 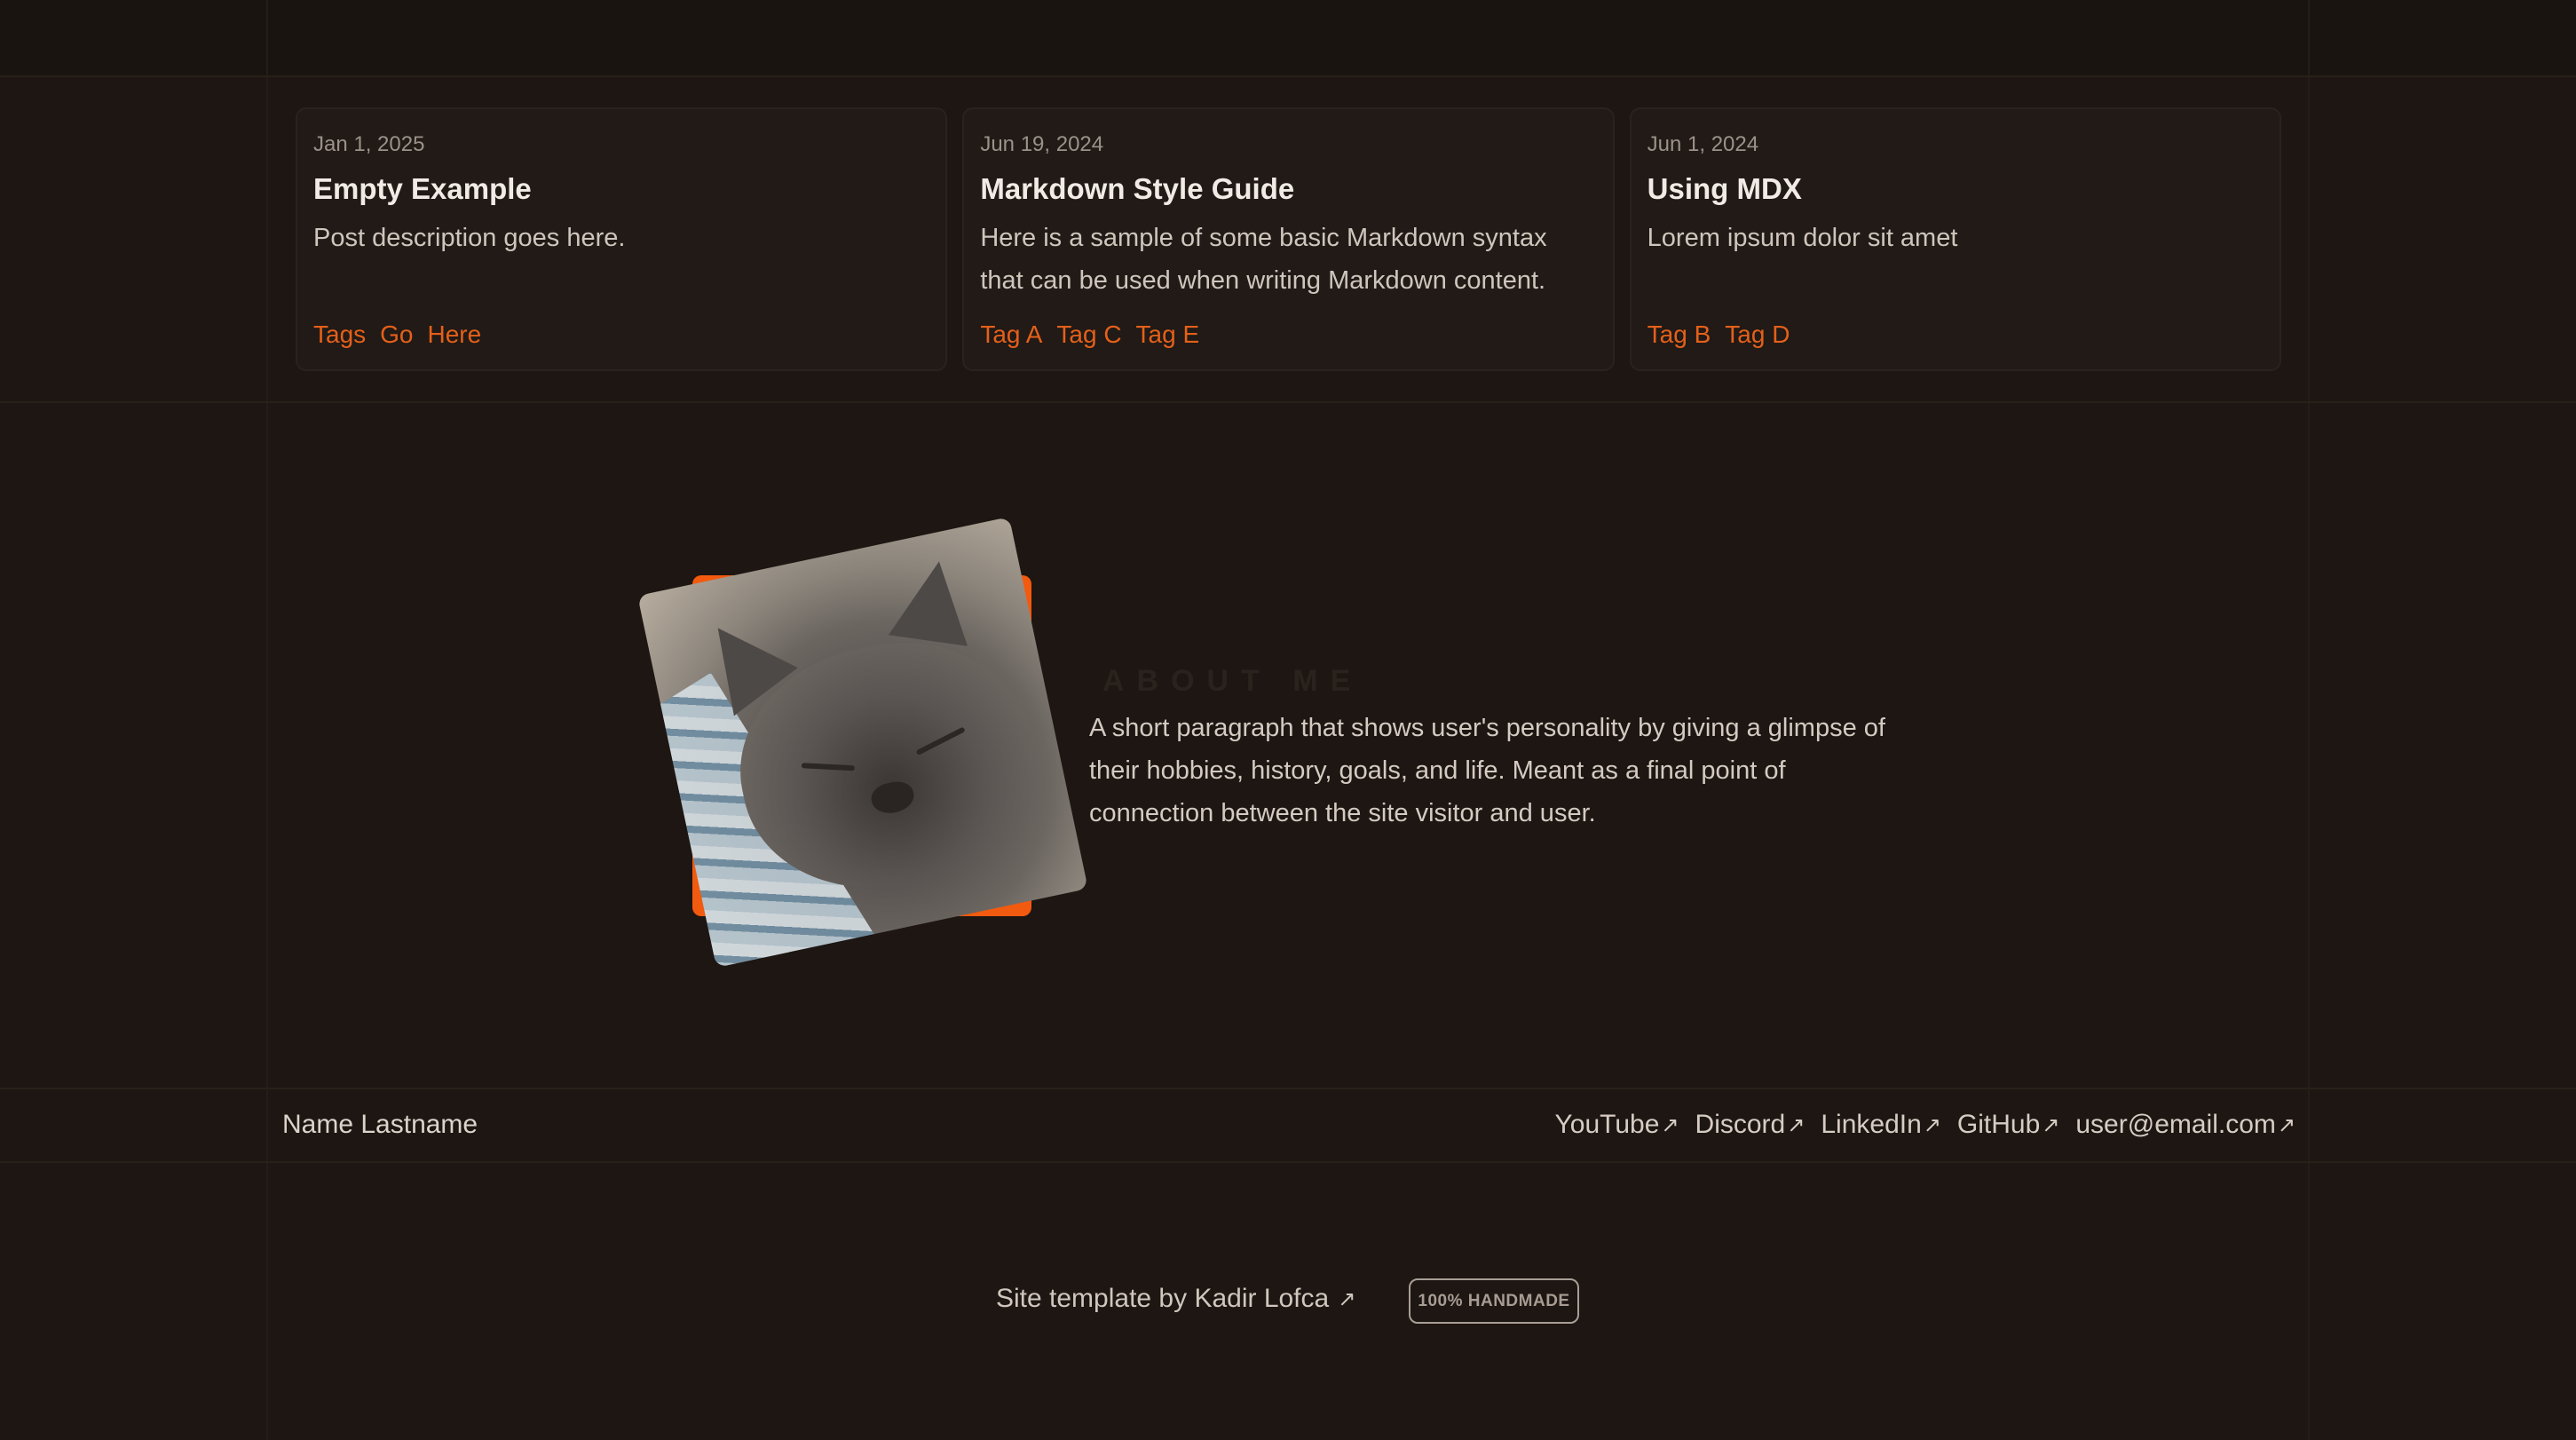 I want to click on footer-name: Name Lastname, so click(x=380, y=1124).